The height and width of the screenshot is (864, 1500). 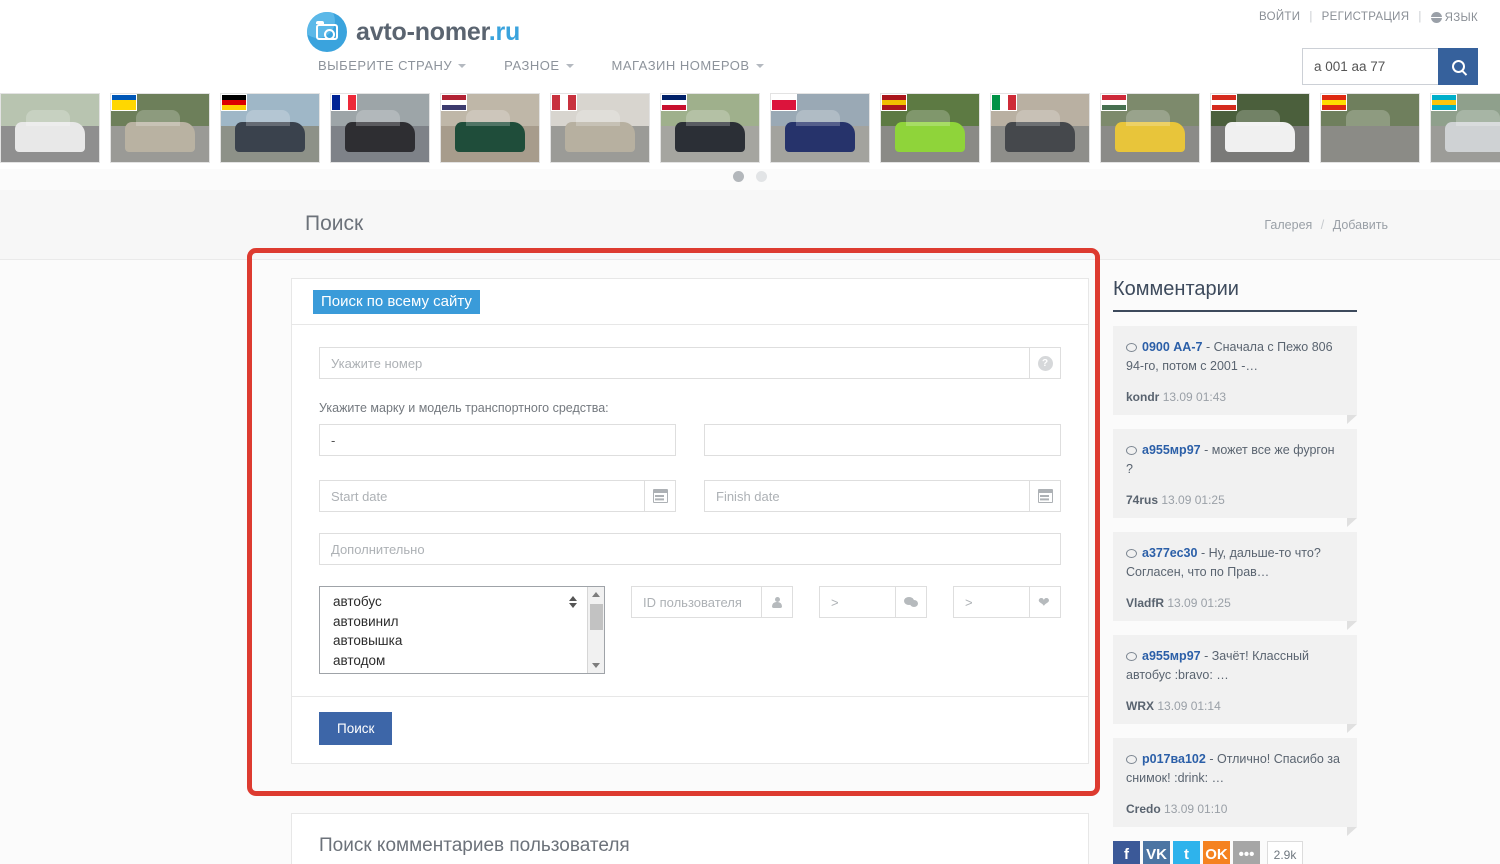 I want to click on nav-item-plate-shop: МАГАЗИН НОМЕРОВ, so click(x=688, y=65).